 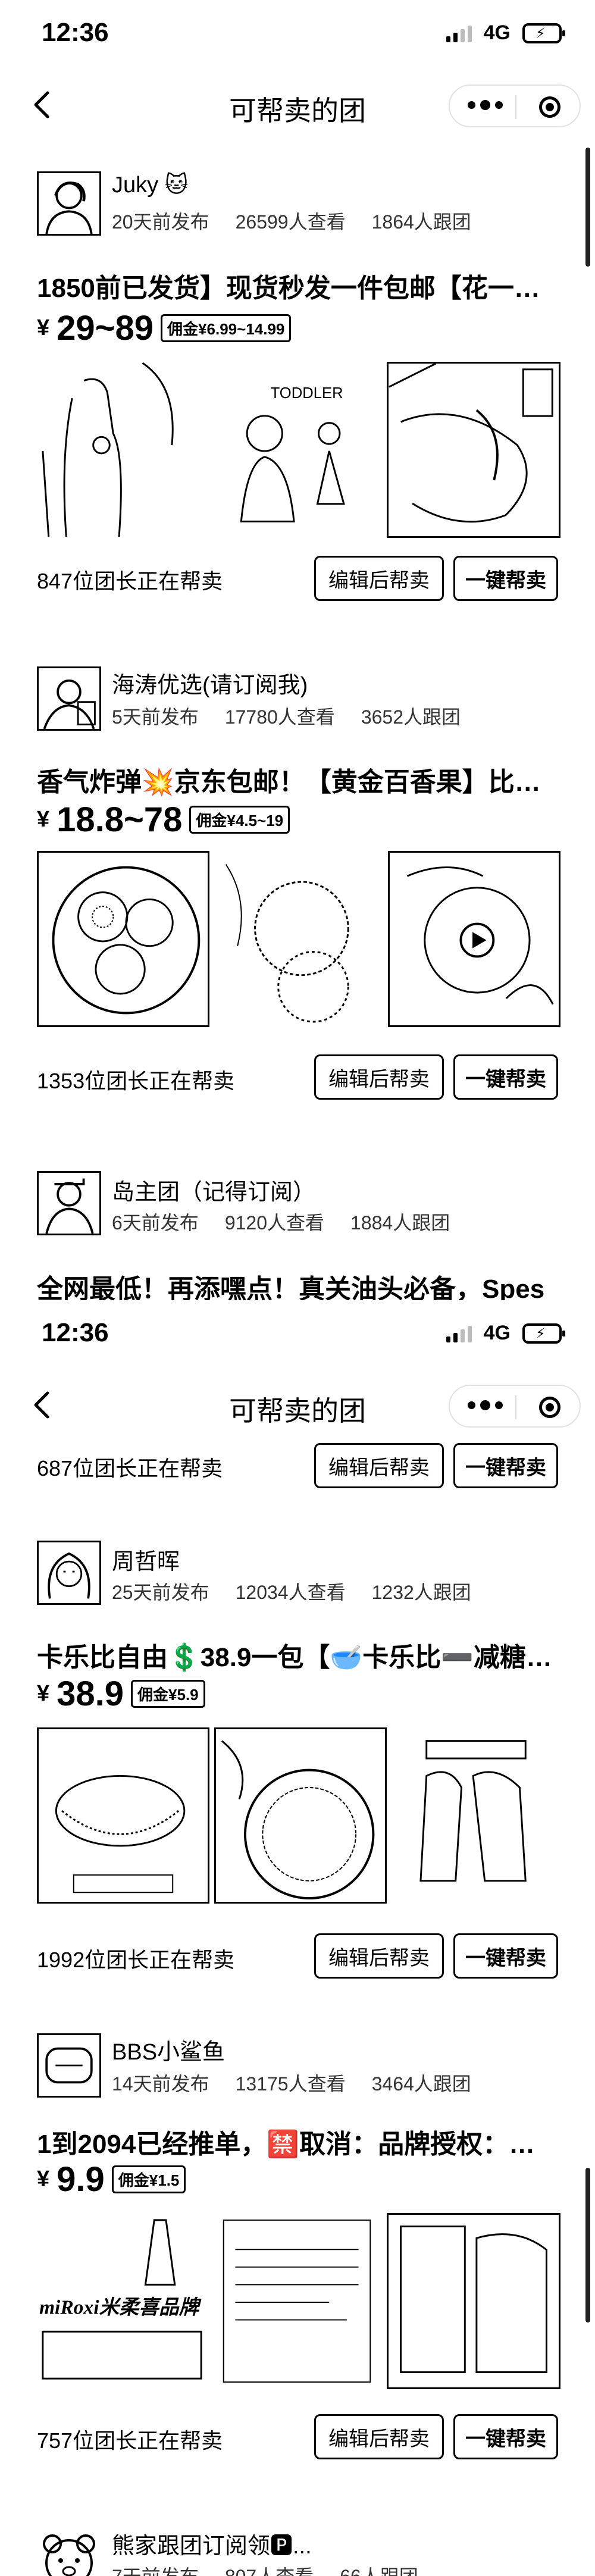 What do you see at coordinates (148, 2179) in the screenshot?
I see `commission-badge: 佣金¥1.5` at bounding box center [148, 2179].